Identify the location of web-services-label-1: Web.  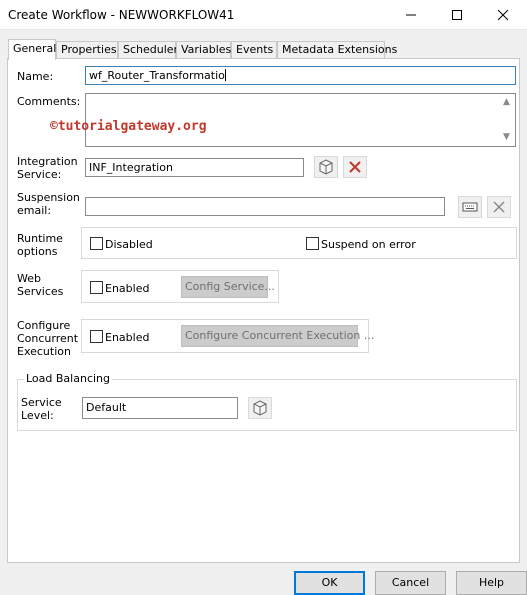
(29, 278).